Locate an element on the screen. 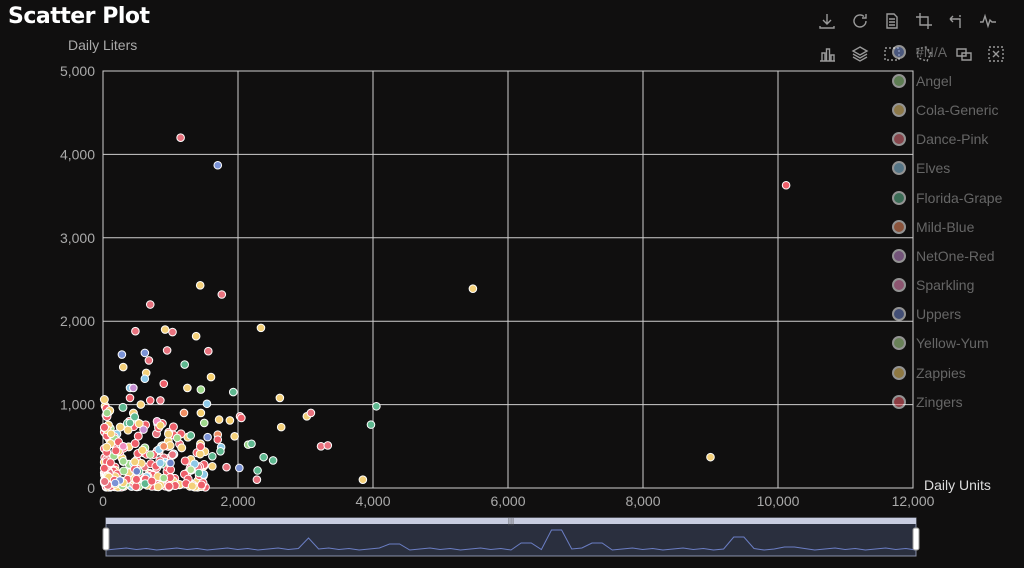  legend-label: Sparkling is located at coordinates (945, 285).